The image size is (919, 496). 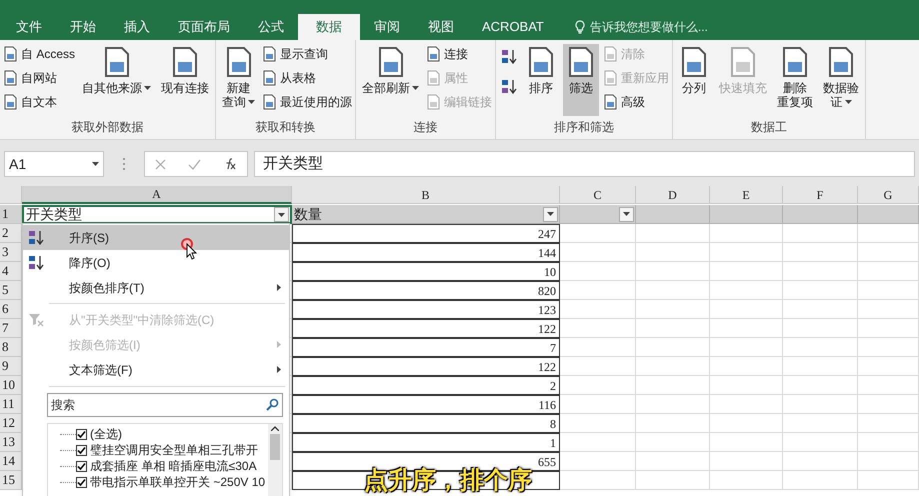 I want to click on ribbon-tab: 插入, so click(x=137, y=27).